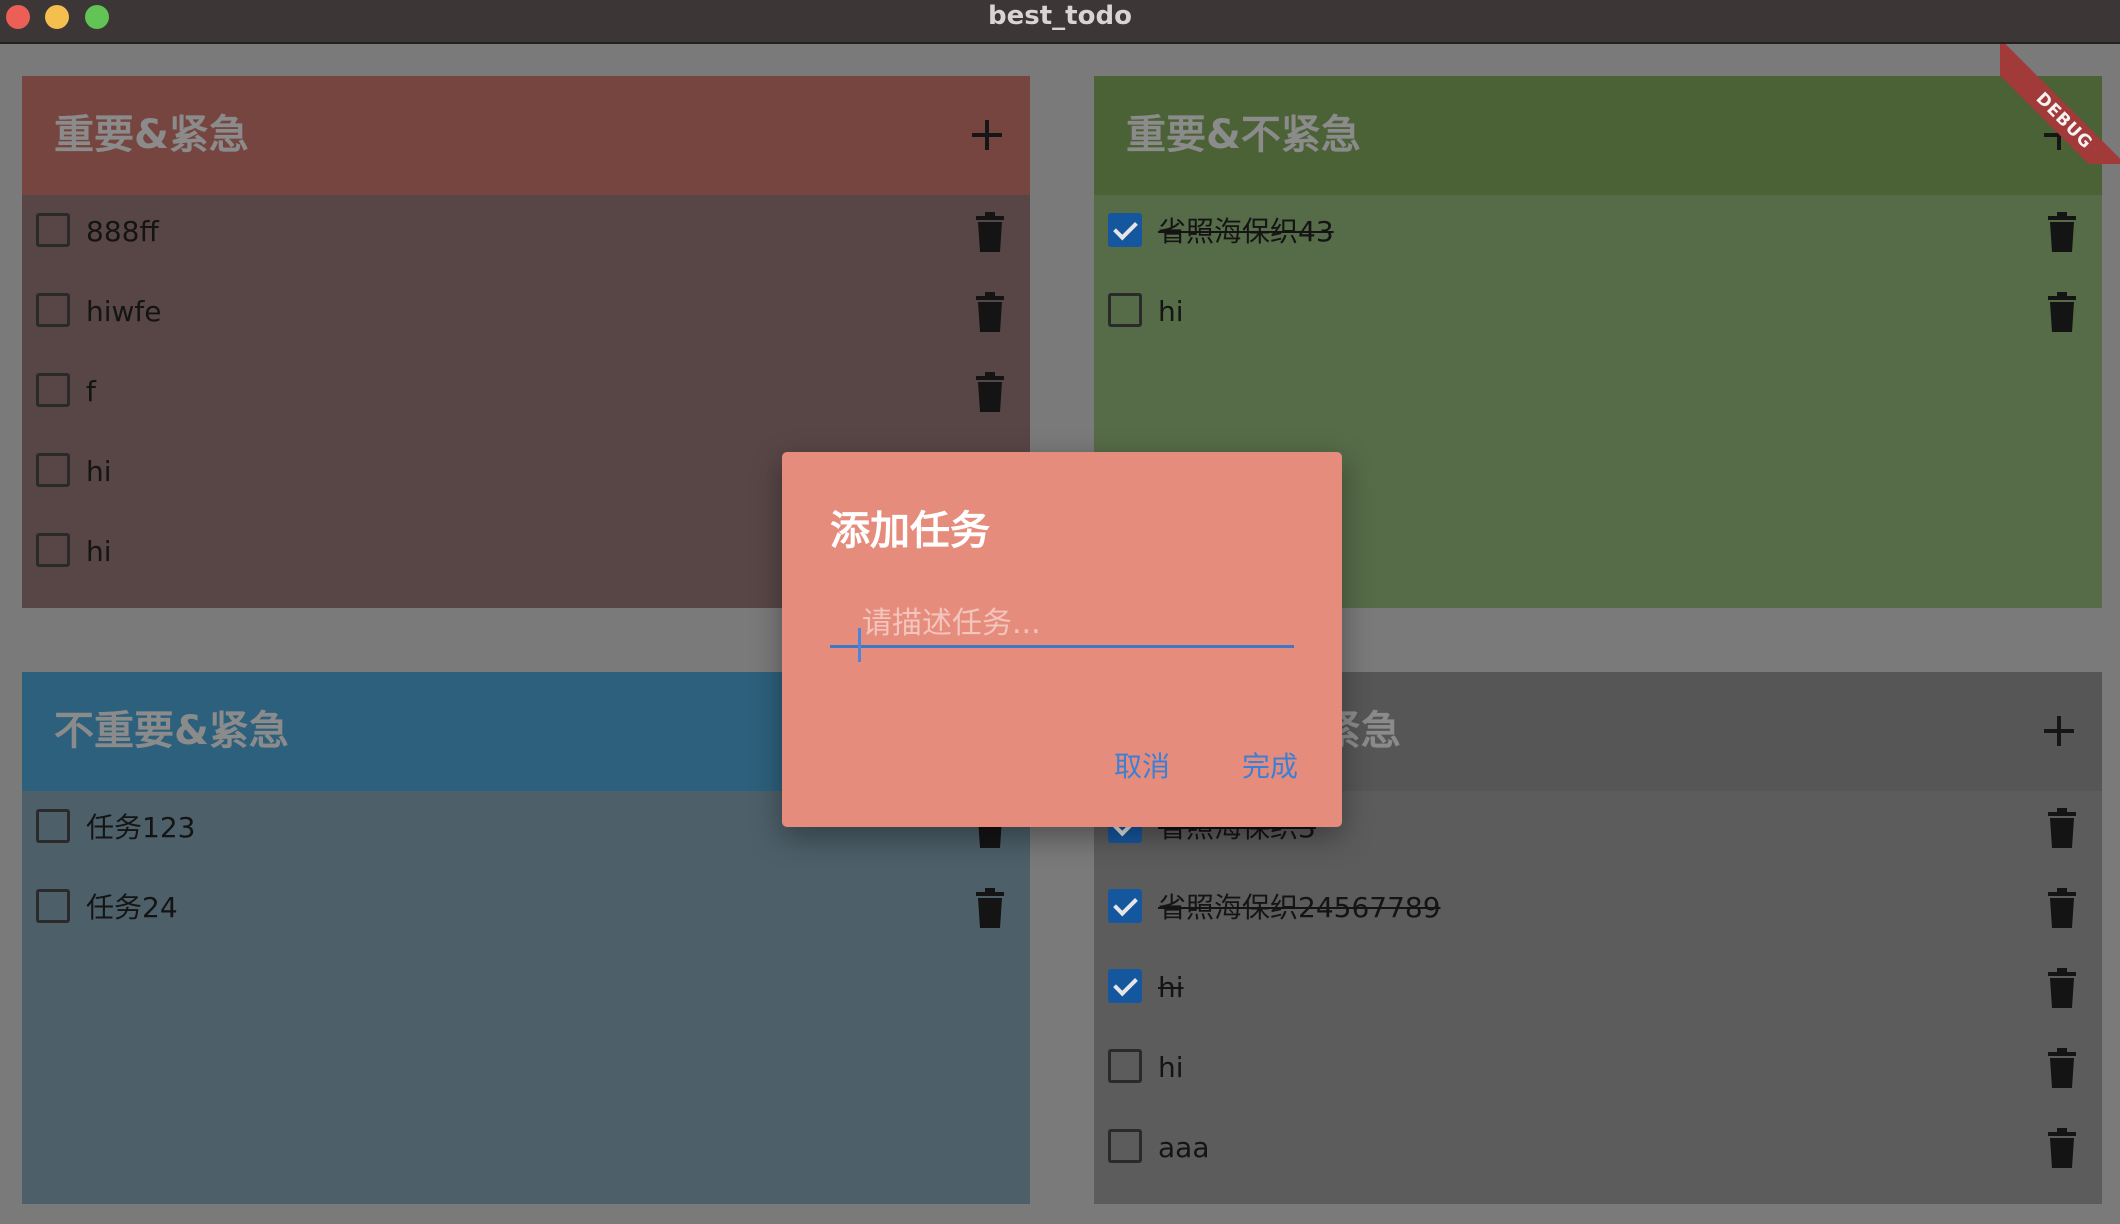 Image resolution: width=2120 pixels, height=1224 pixels. Describe the element at coordinates (859, 645) in the screenshot. I see `text-caret` at that location.